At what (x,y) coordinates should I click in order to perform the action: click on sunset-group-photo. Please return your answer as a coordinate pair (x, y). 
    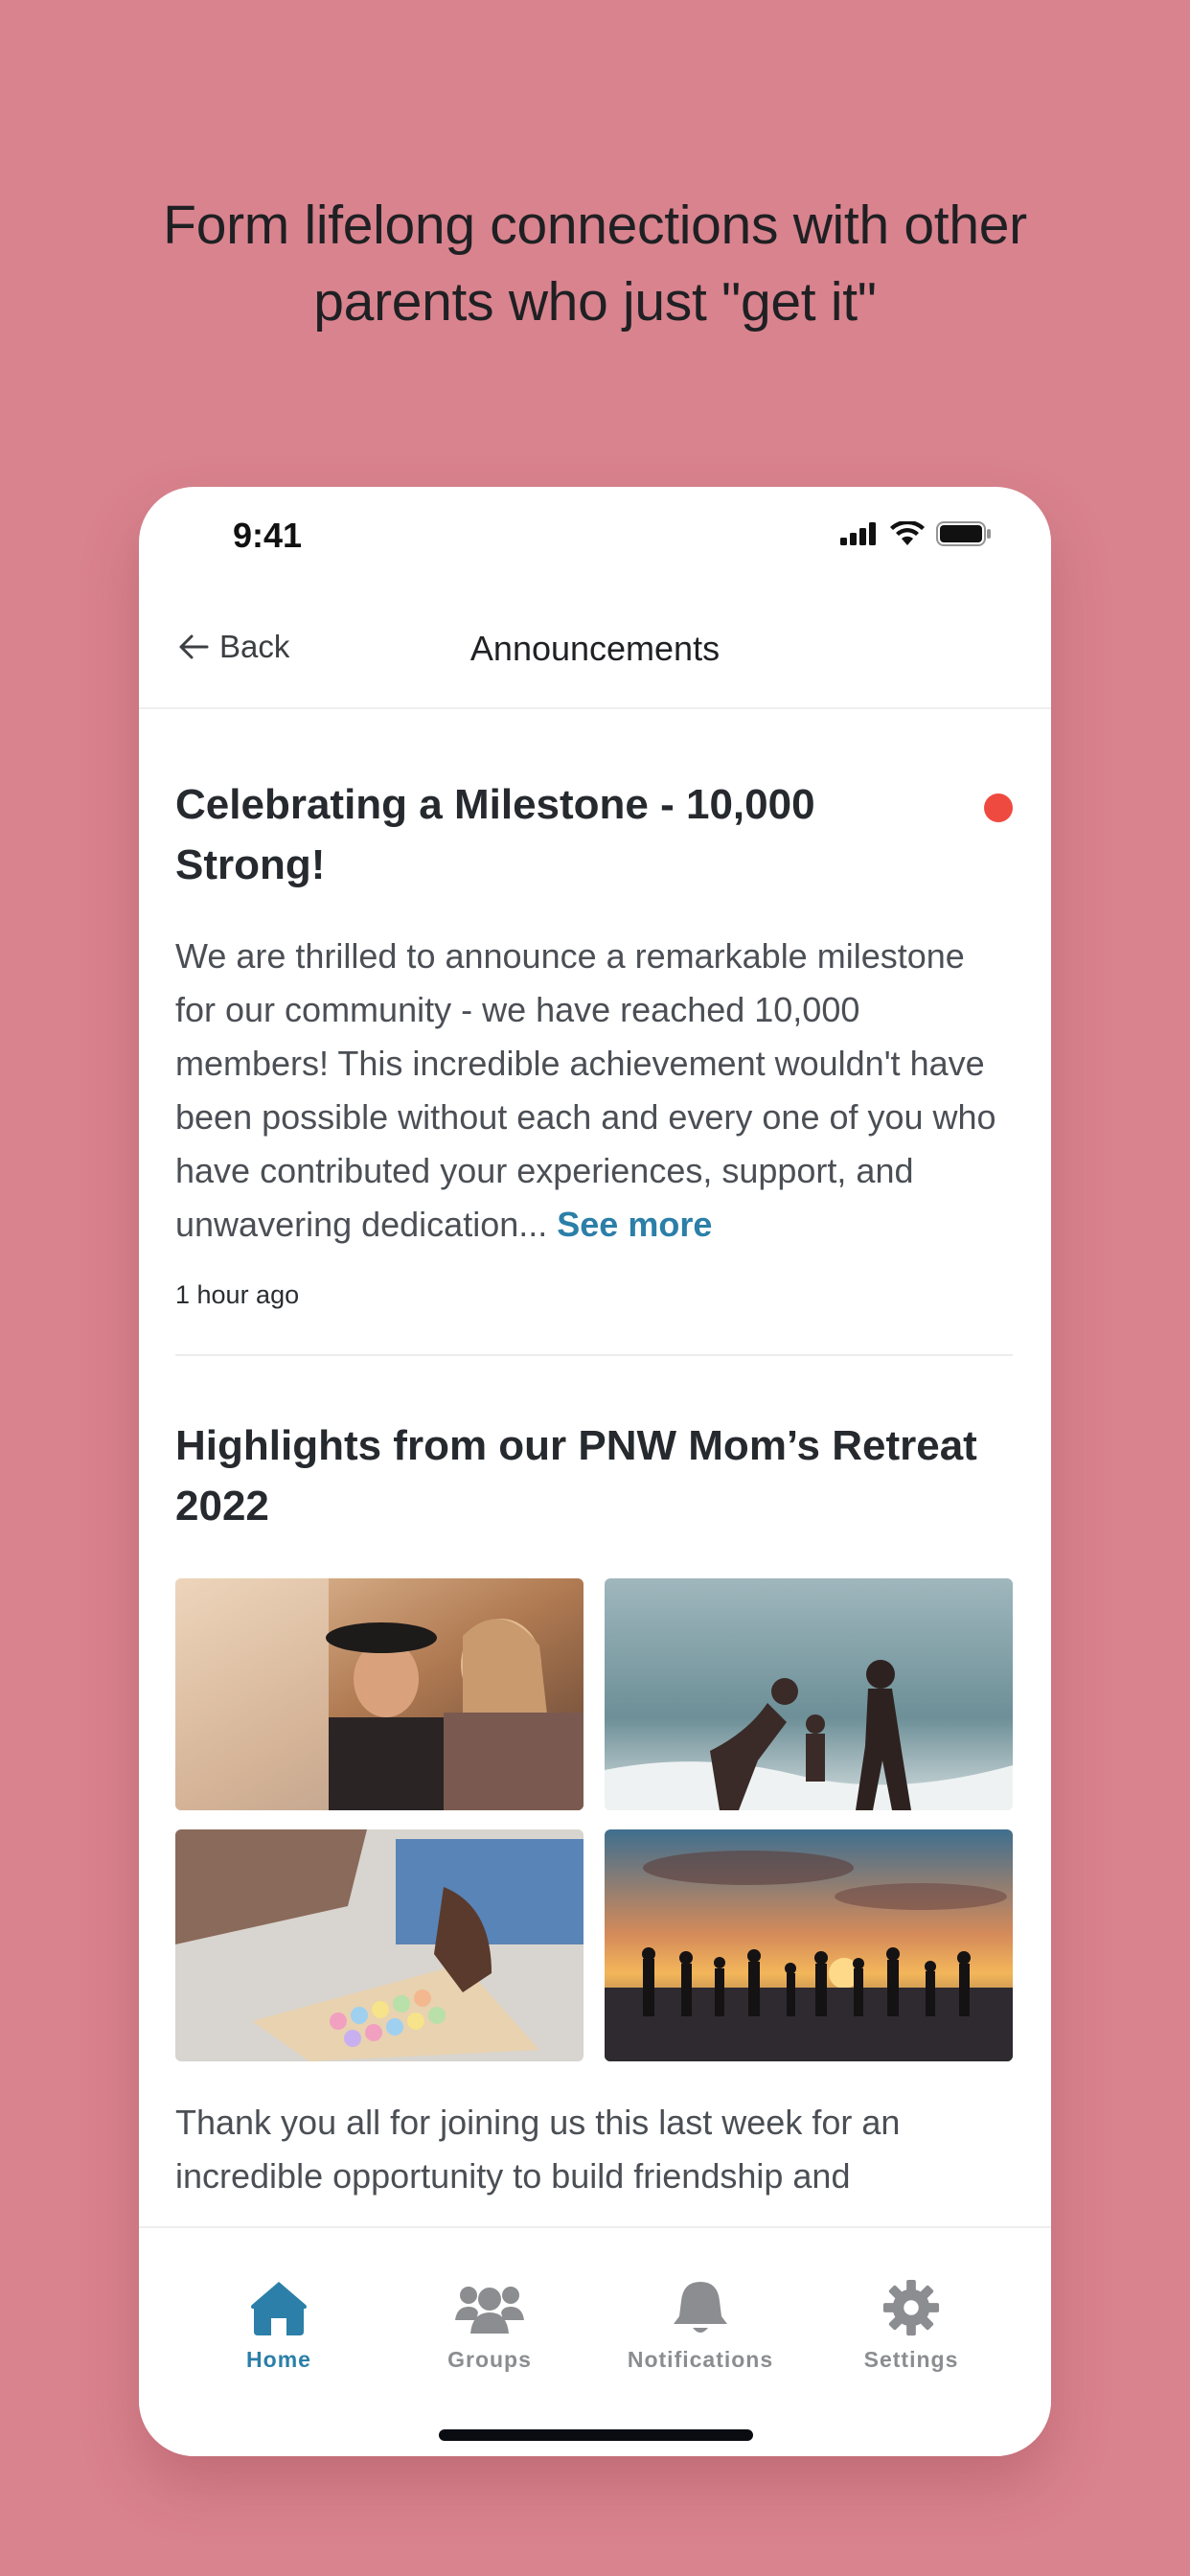
    Looking at the image, I should click on (809, 1945).